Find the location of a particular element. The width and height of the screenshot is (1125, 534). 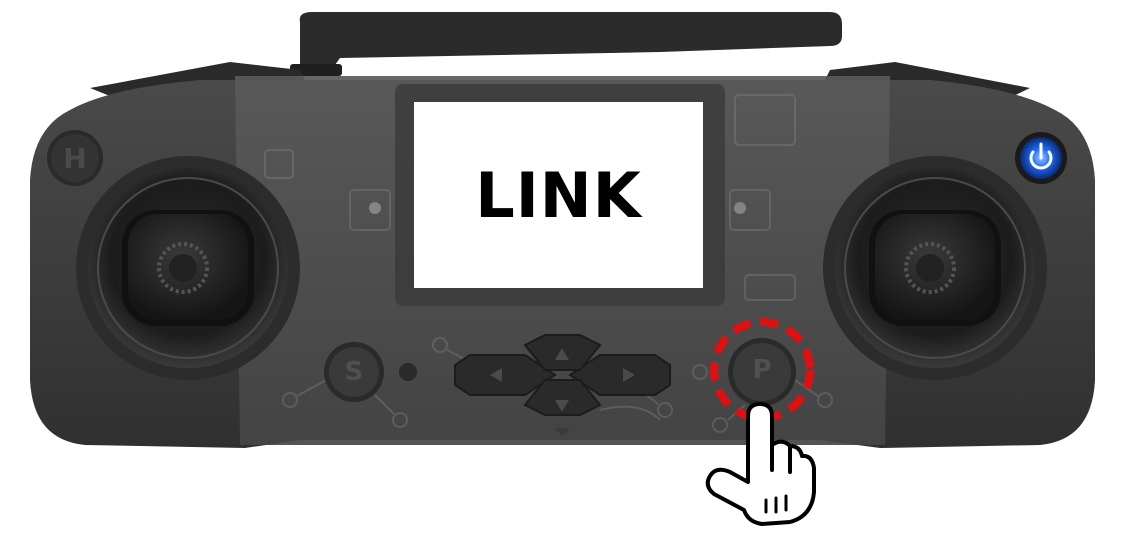

right-joystick is located at coordinates (935, 268).